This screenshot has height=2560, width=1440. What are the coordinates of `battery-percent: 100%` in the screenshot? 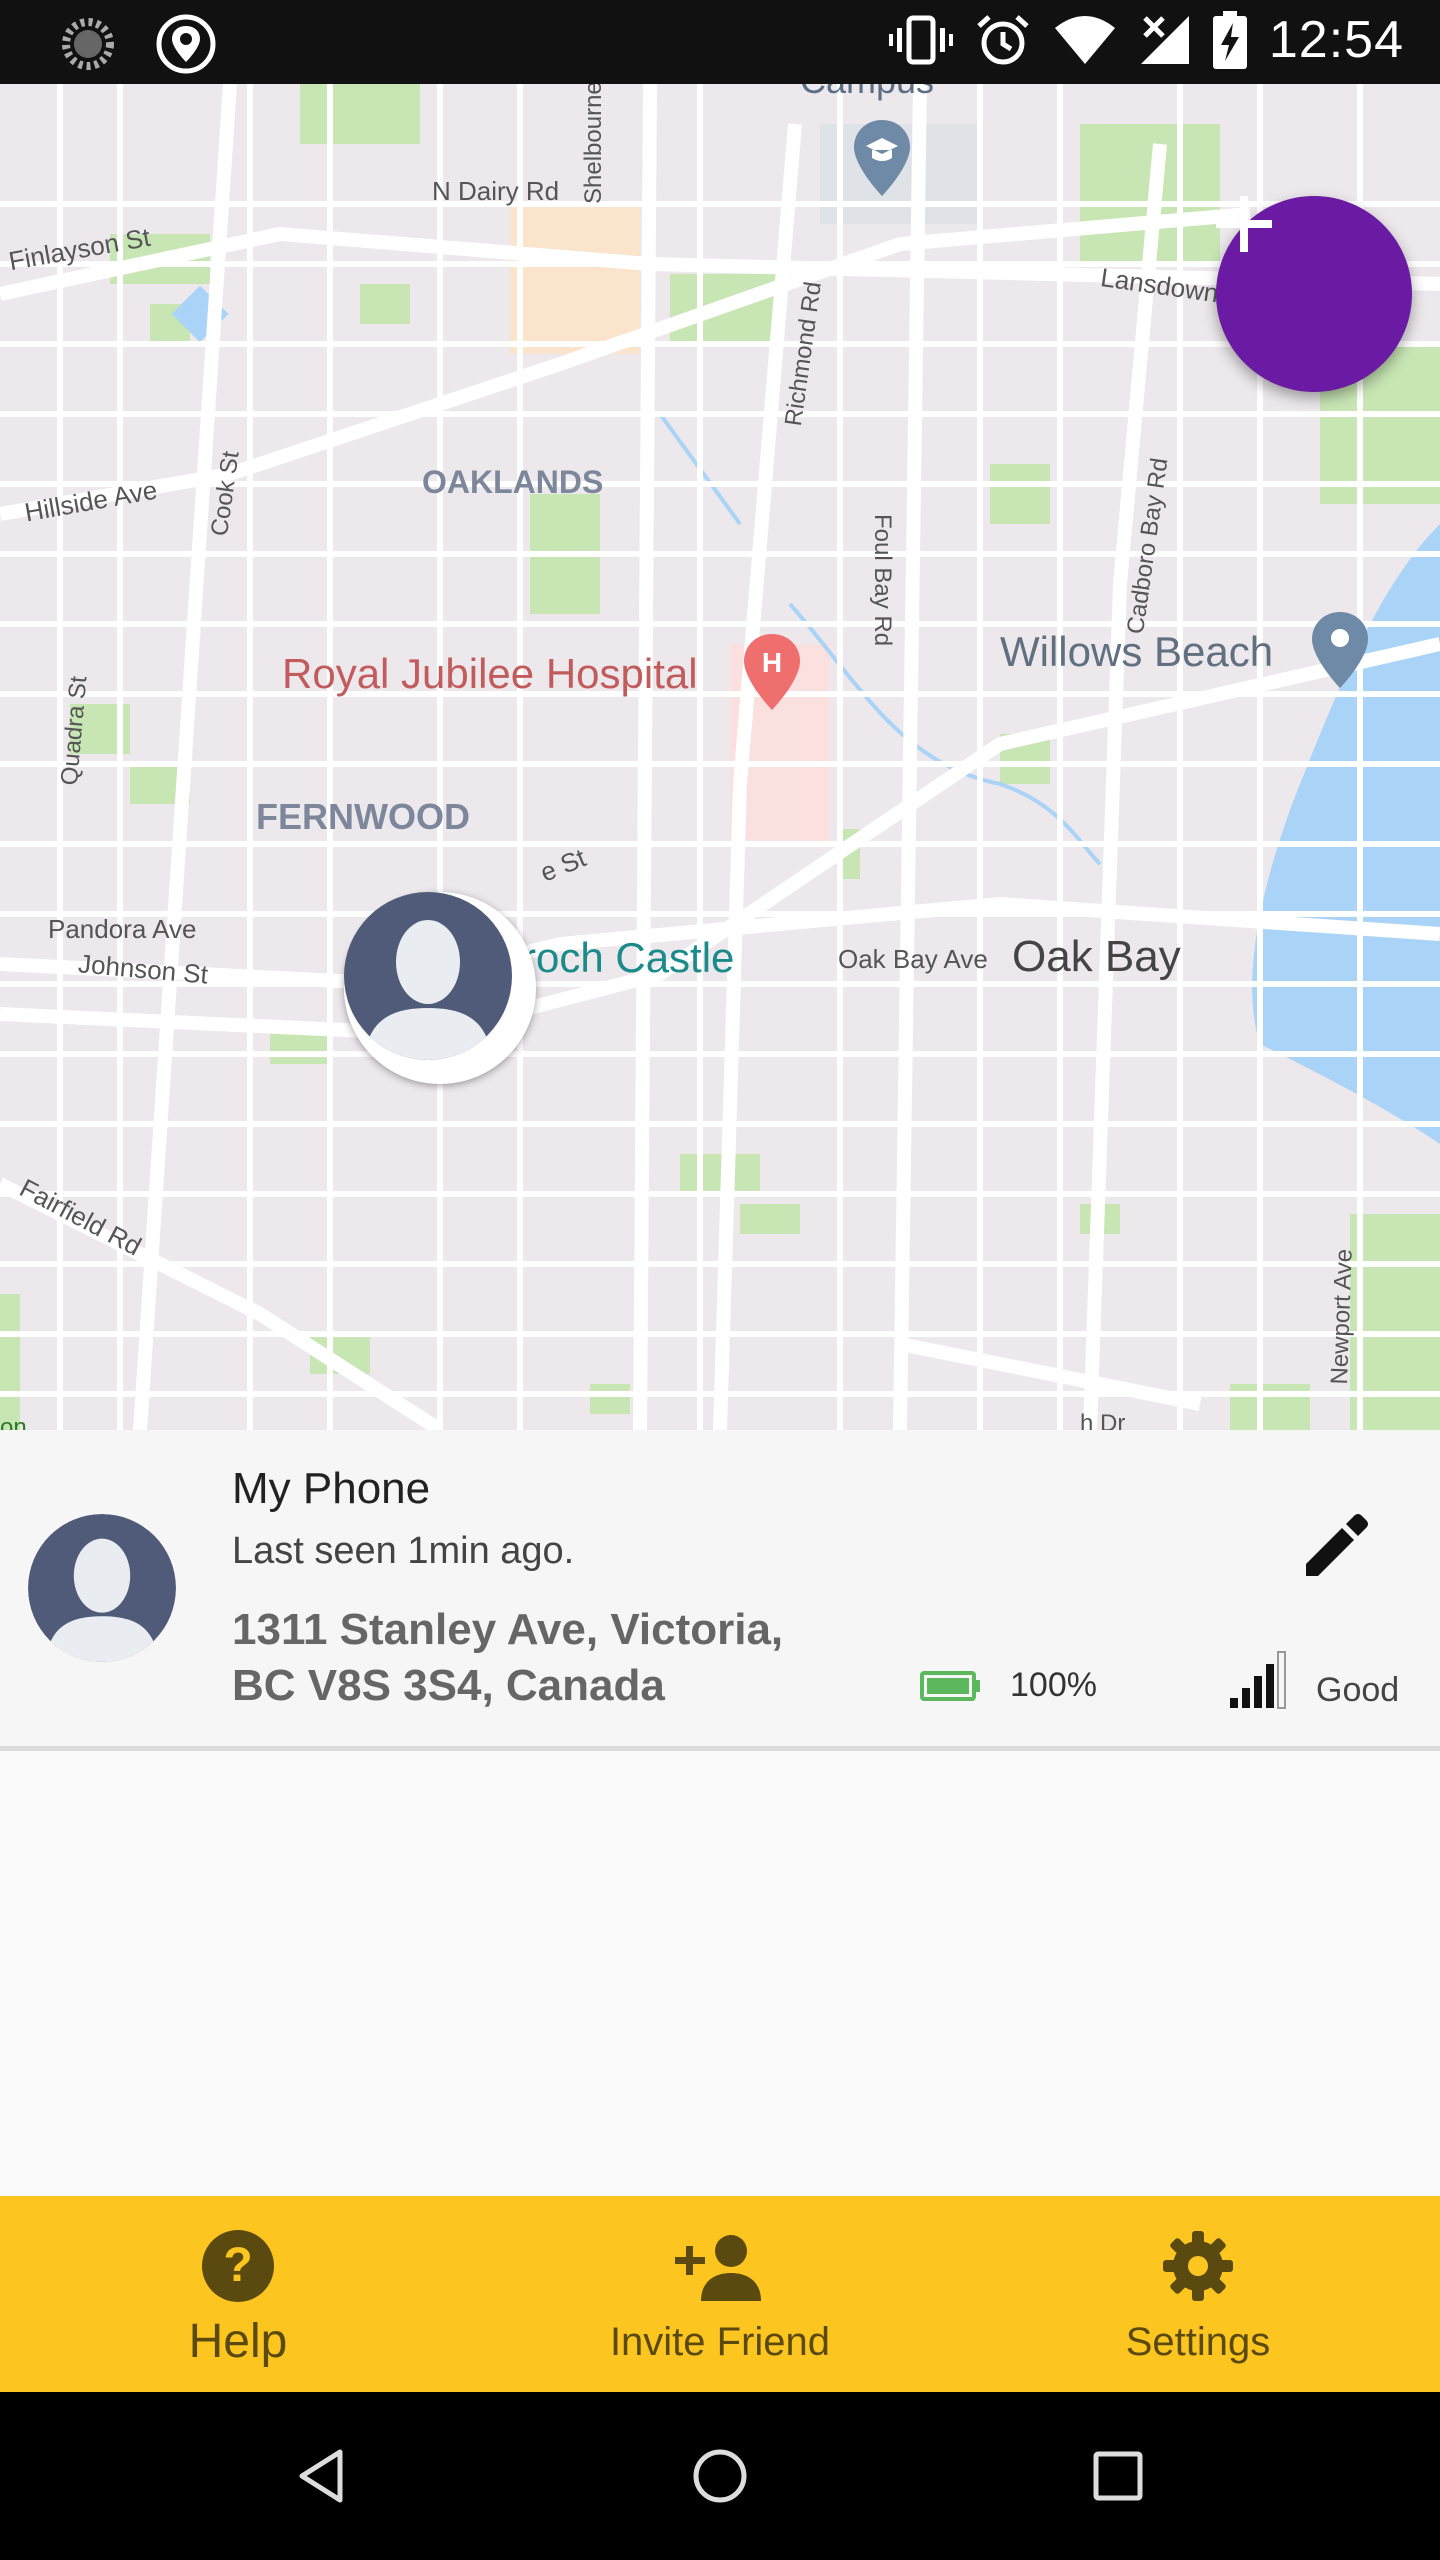 It's located at (1053, 1685).